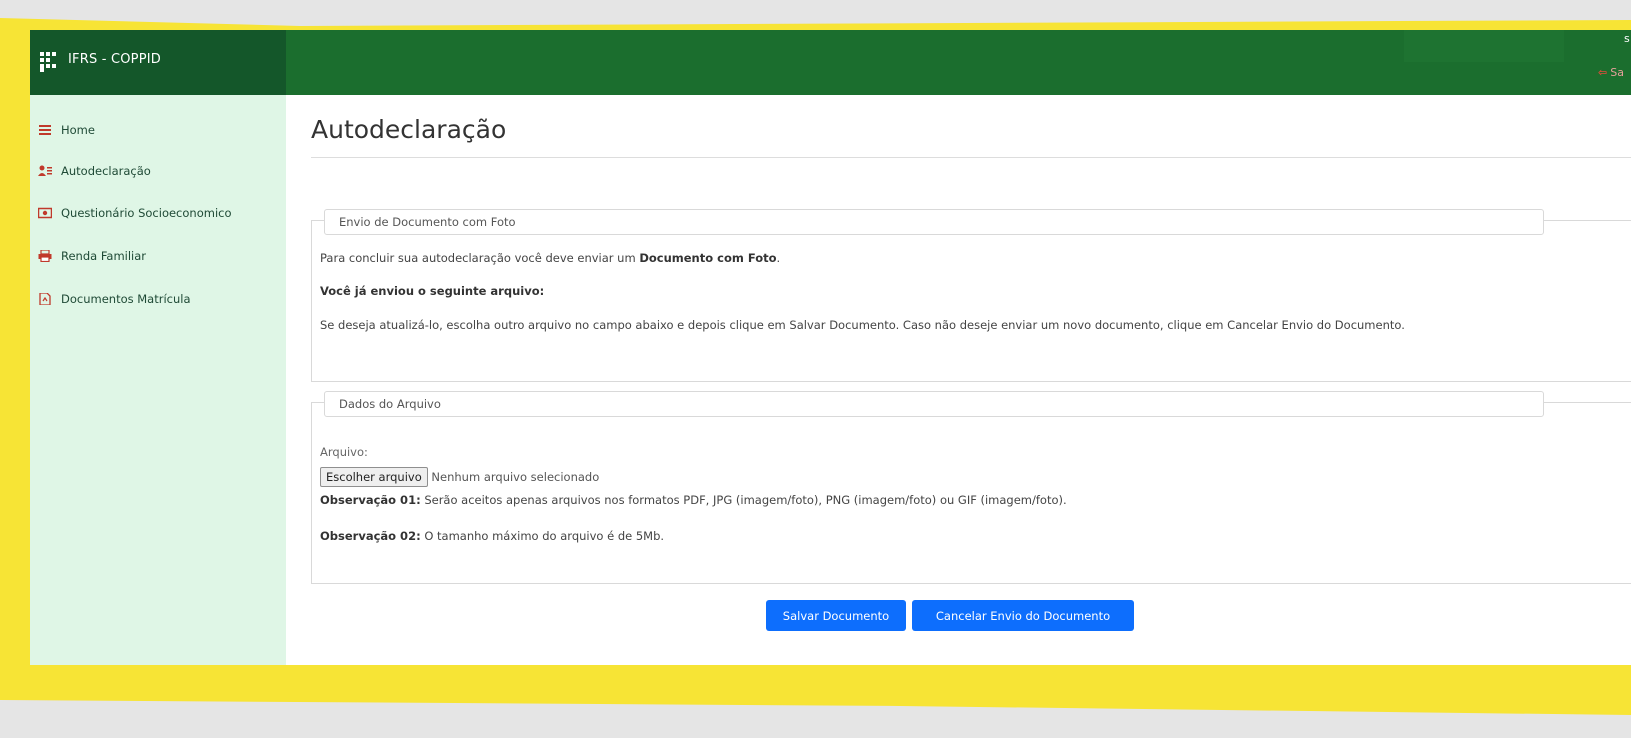  Describe the element at coordinates (45, 299) in the screenshot. I see `document-icon` at that location.